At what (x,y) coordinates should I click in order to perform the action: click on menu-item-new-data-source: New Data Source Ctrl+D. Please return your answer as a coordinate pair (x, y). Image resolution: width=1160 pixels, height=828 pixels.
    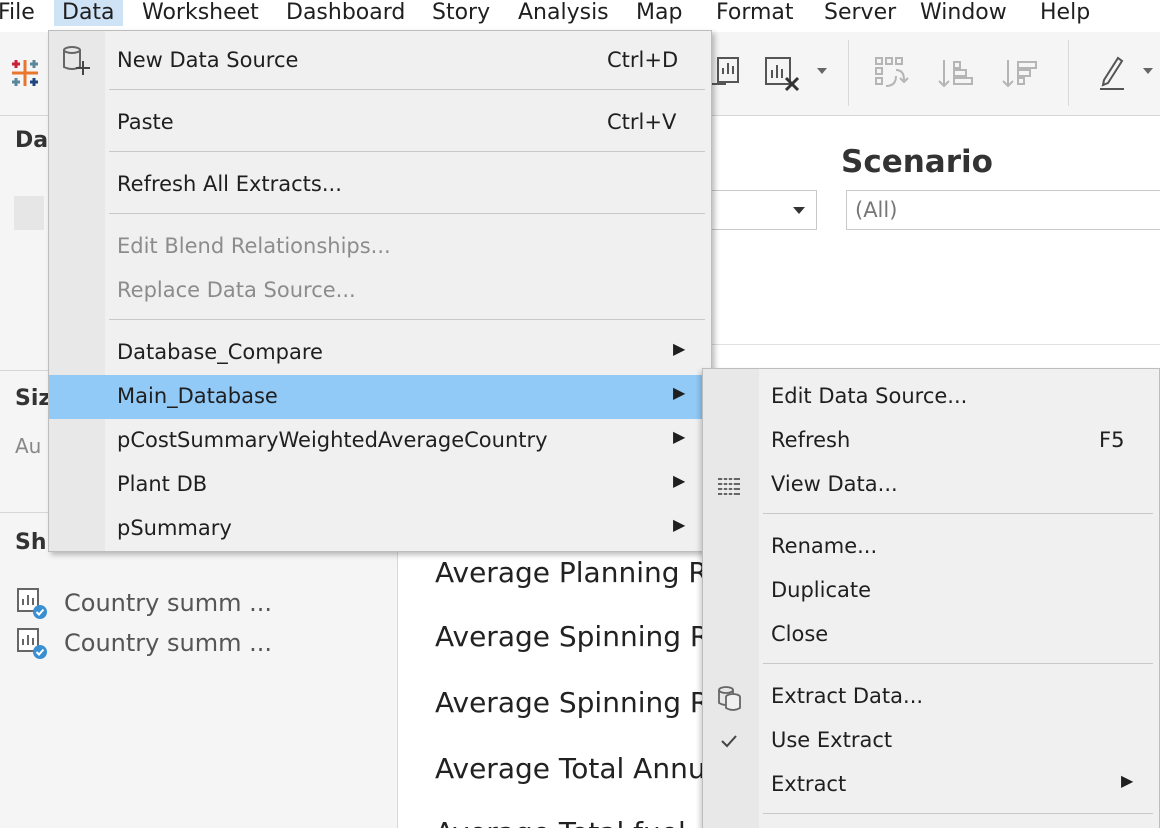
    Looking at the image, I should click on (380, 61).